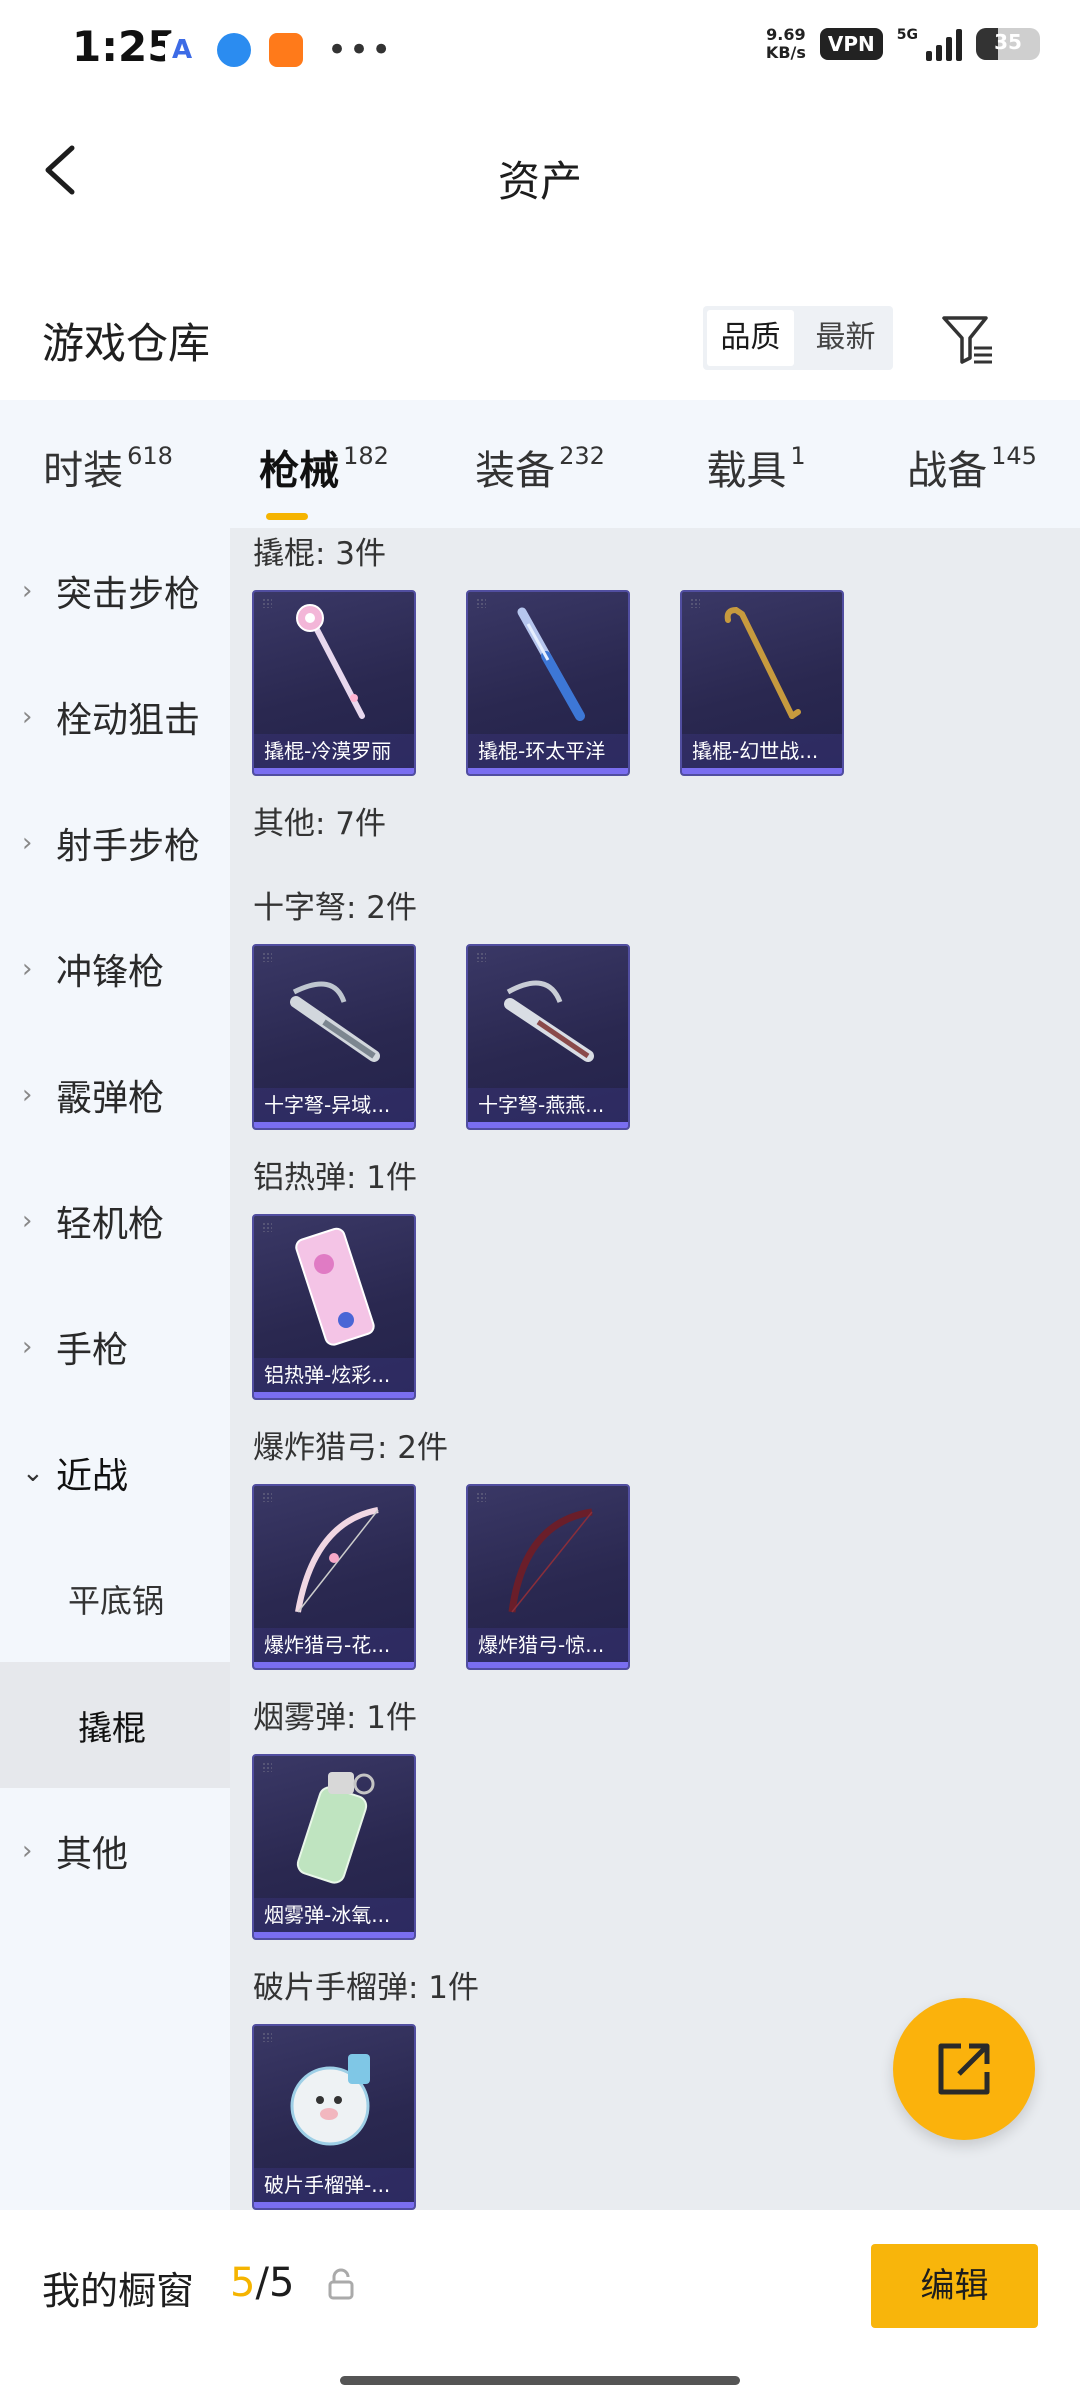 This screenshot has width=1080, height=2400. What do you see at coordinates (540, 2305) in the screenshot?
I see `showcase-bar: 我的橱窗 5/5 编辑` at bounding box center [540, 2305].